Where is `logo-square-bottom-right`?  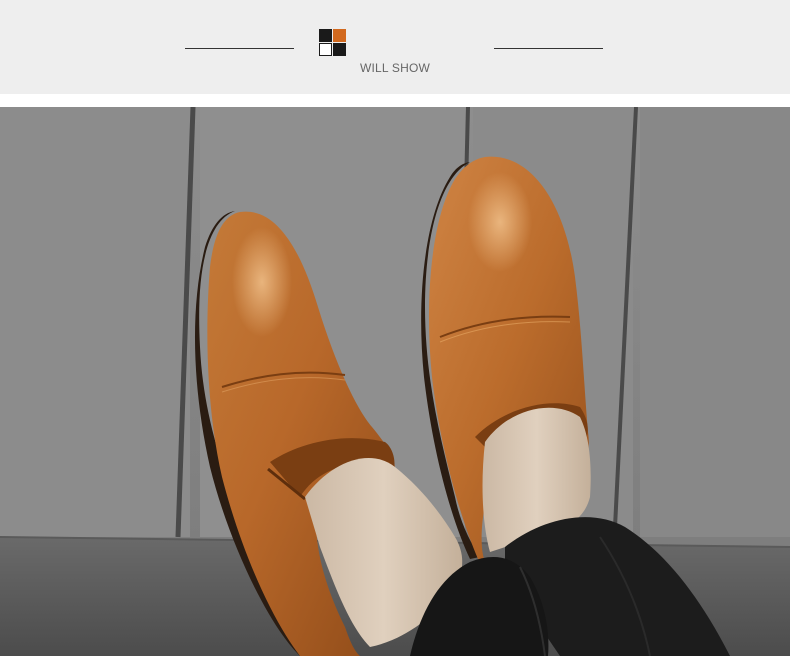
logo-square-bottom-right is located at coordinates (339, 49).